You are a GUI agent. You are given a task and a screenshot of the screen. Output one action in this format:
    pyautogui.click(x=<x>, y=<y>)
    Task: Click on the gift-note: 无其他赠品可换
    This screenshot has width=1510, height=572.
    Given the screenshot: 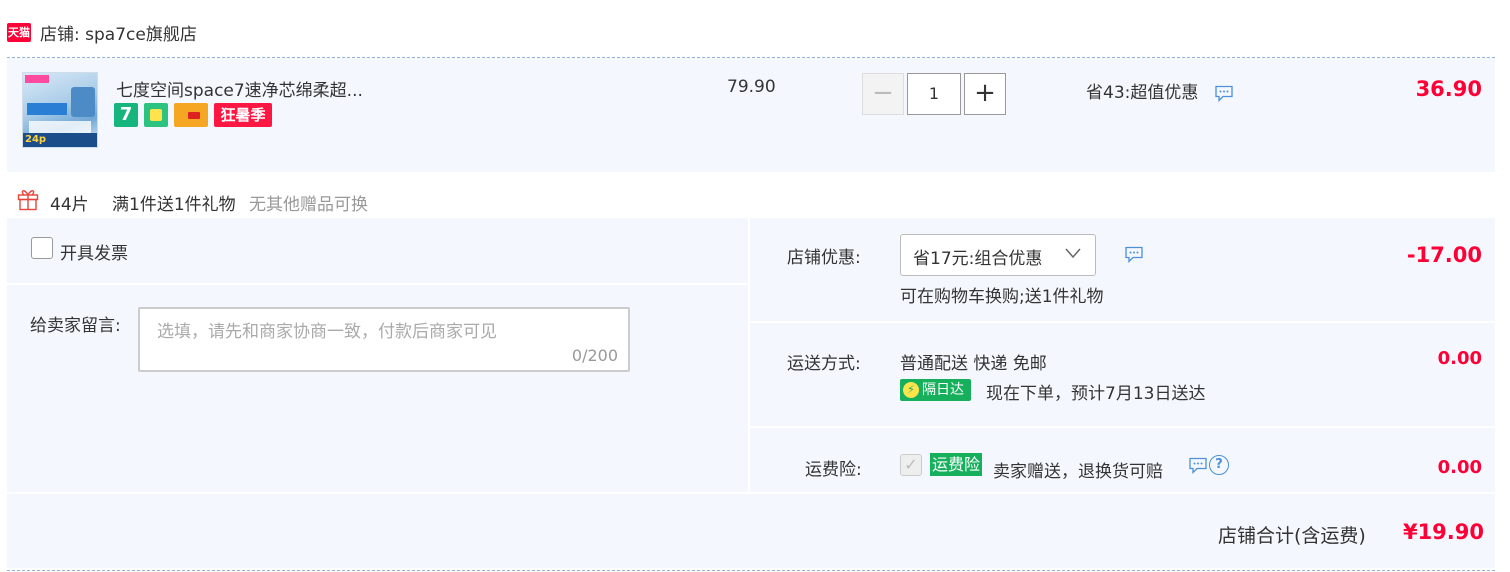 What is the action you would take?
    pyautogui.click(x=308, y=205)
    